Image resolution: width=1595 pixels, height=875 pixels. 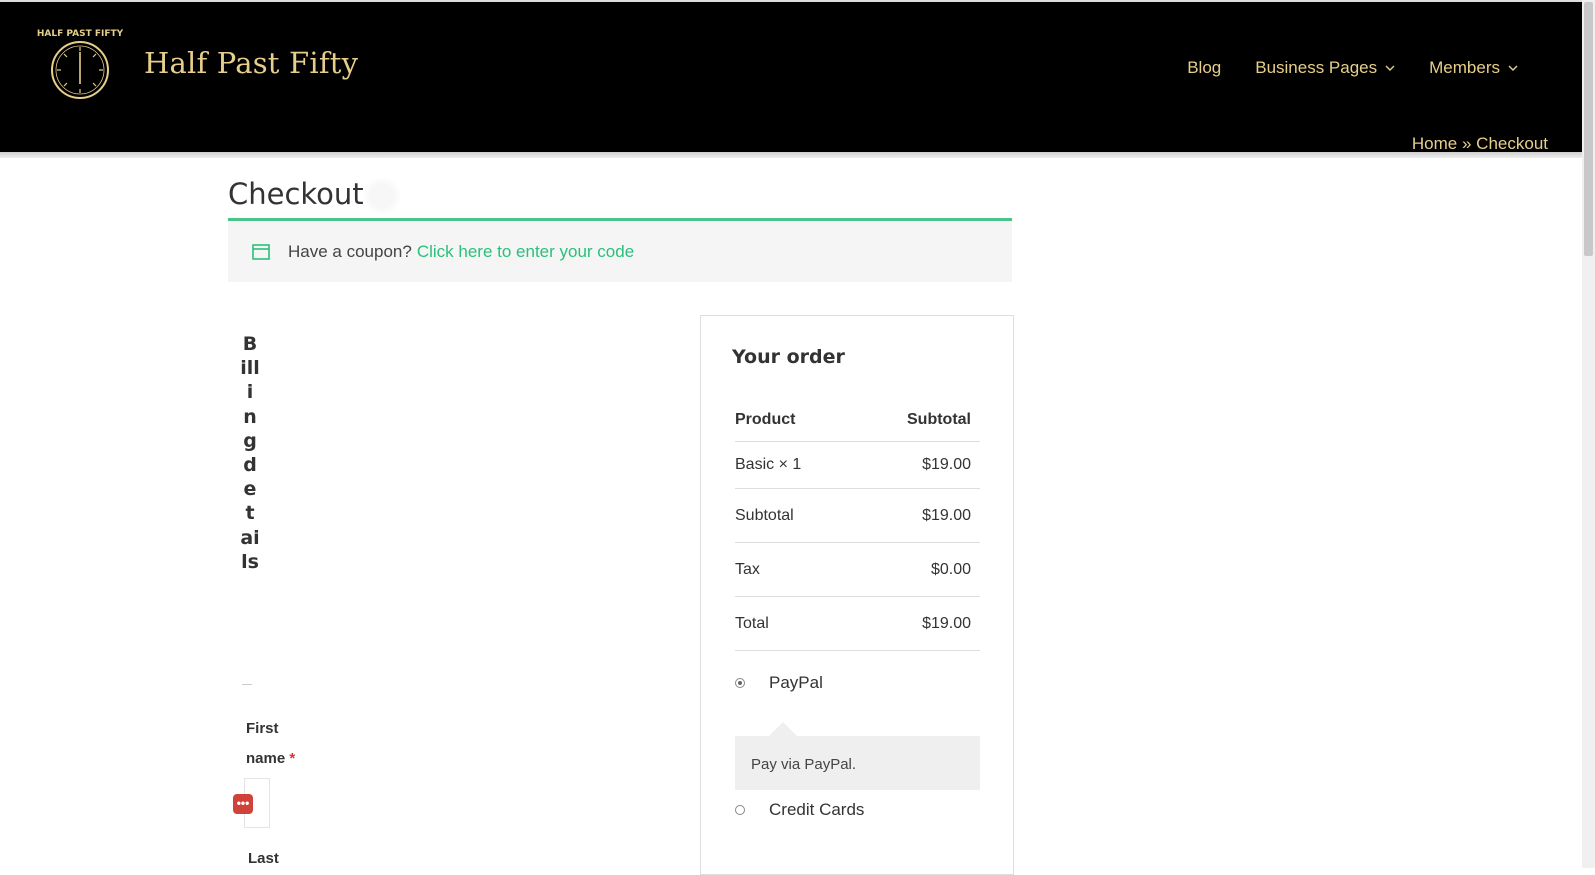 I want to click on payment-option-cards: Credit Cards, so click(x=799, y=810).